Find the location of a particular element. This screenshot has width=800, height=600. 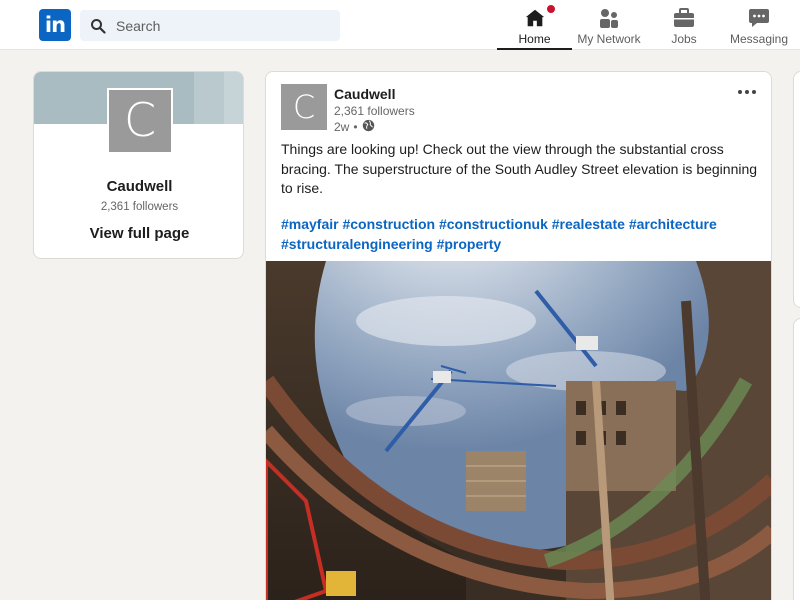

hashtag-link: #realestate is located at coordinates (588, 224).